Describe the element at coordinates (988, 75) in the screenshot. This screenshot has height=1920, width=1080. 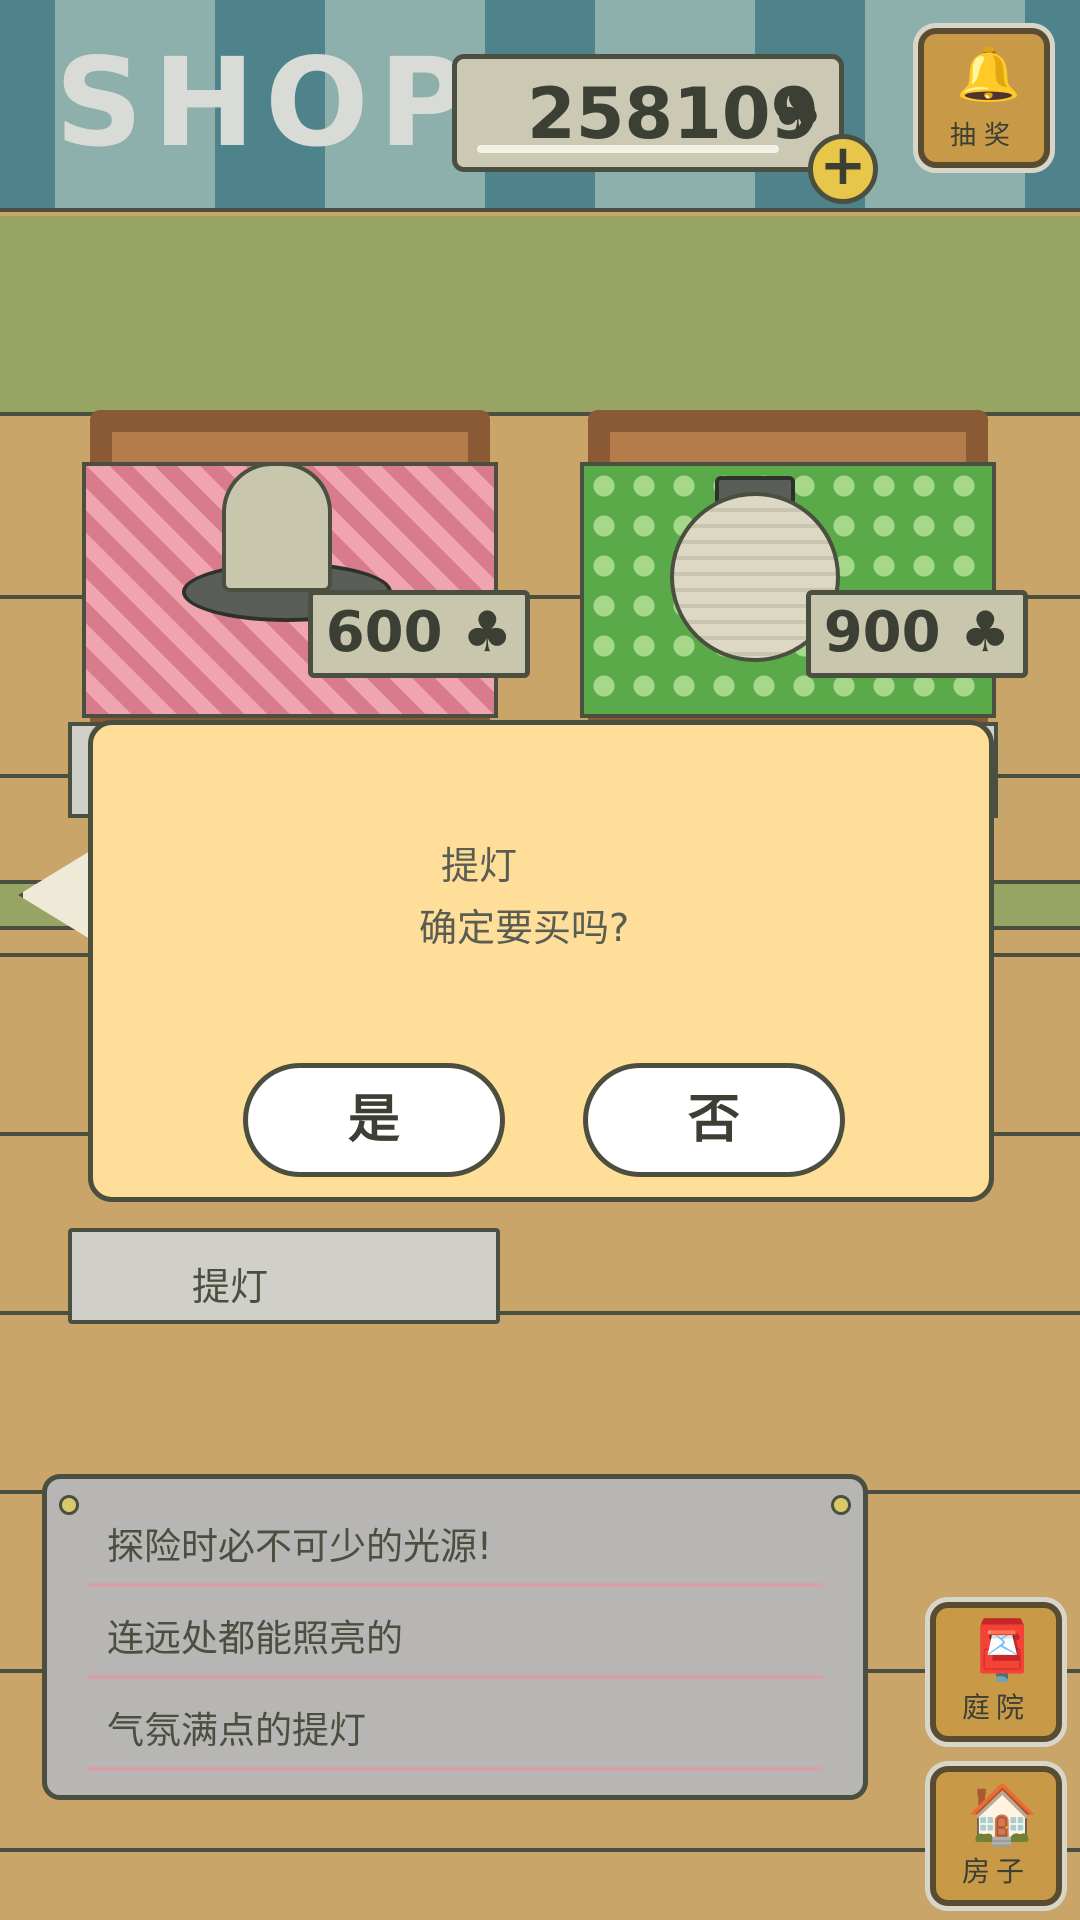
I see `bell-icon: 🔔` at that location.